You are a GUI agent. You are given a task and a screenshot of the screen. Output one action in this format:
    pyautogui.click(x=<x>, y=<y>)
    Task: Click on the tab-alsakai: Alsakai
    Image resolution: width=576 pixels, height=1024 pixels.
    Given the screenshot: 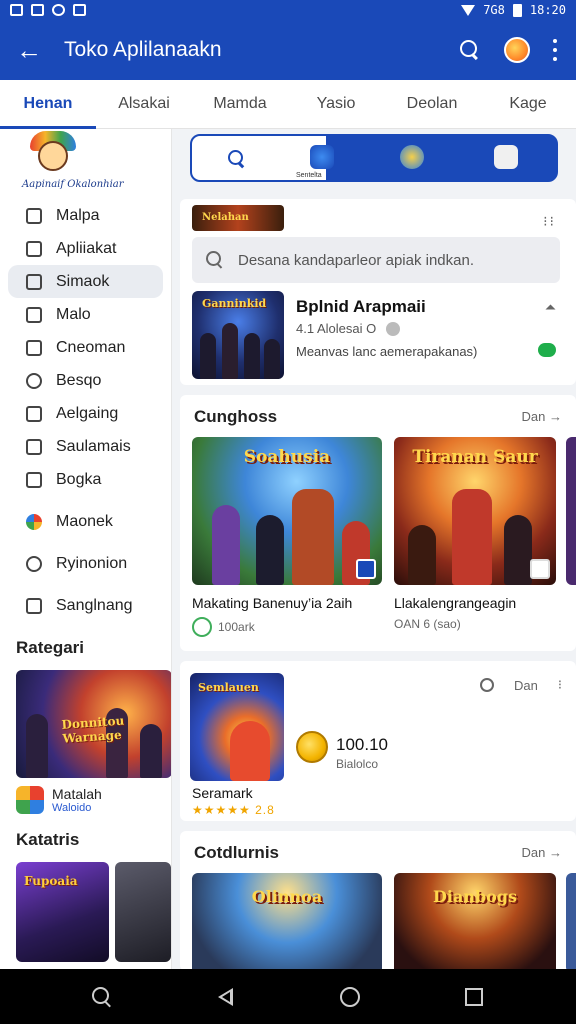 What is the action you would take?
    pyautogui.click(x=144, y=104)
    